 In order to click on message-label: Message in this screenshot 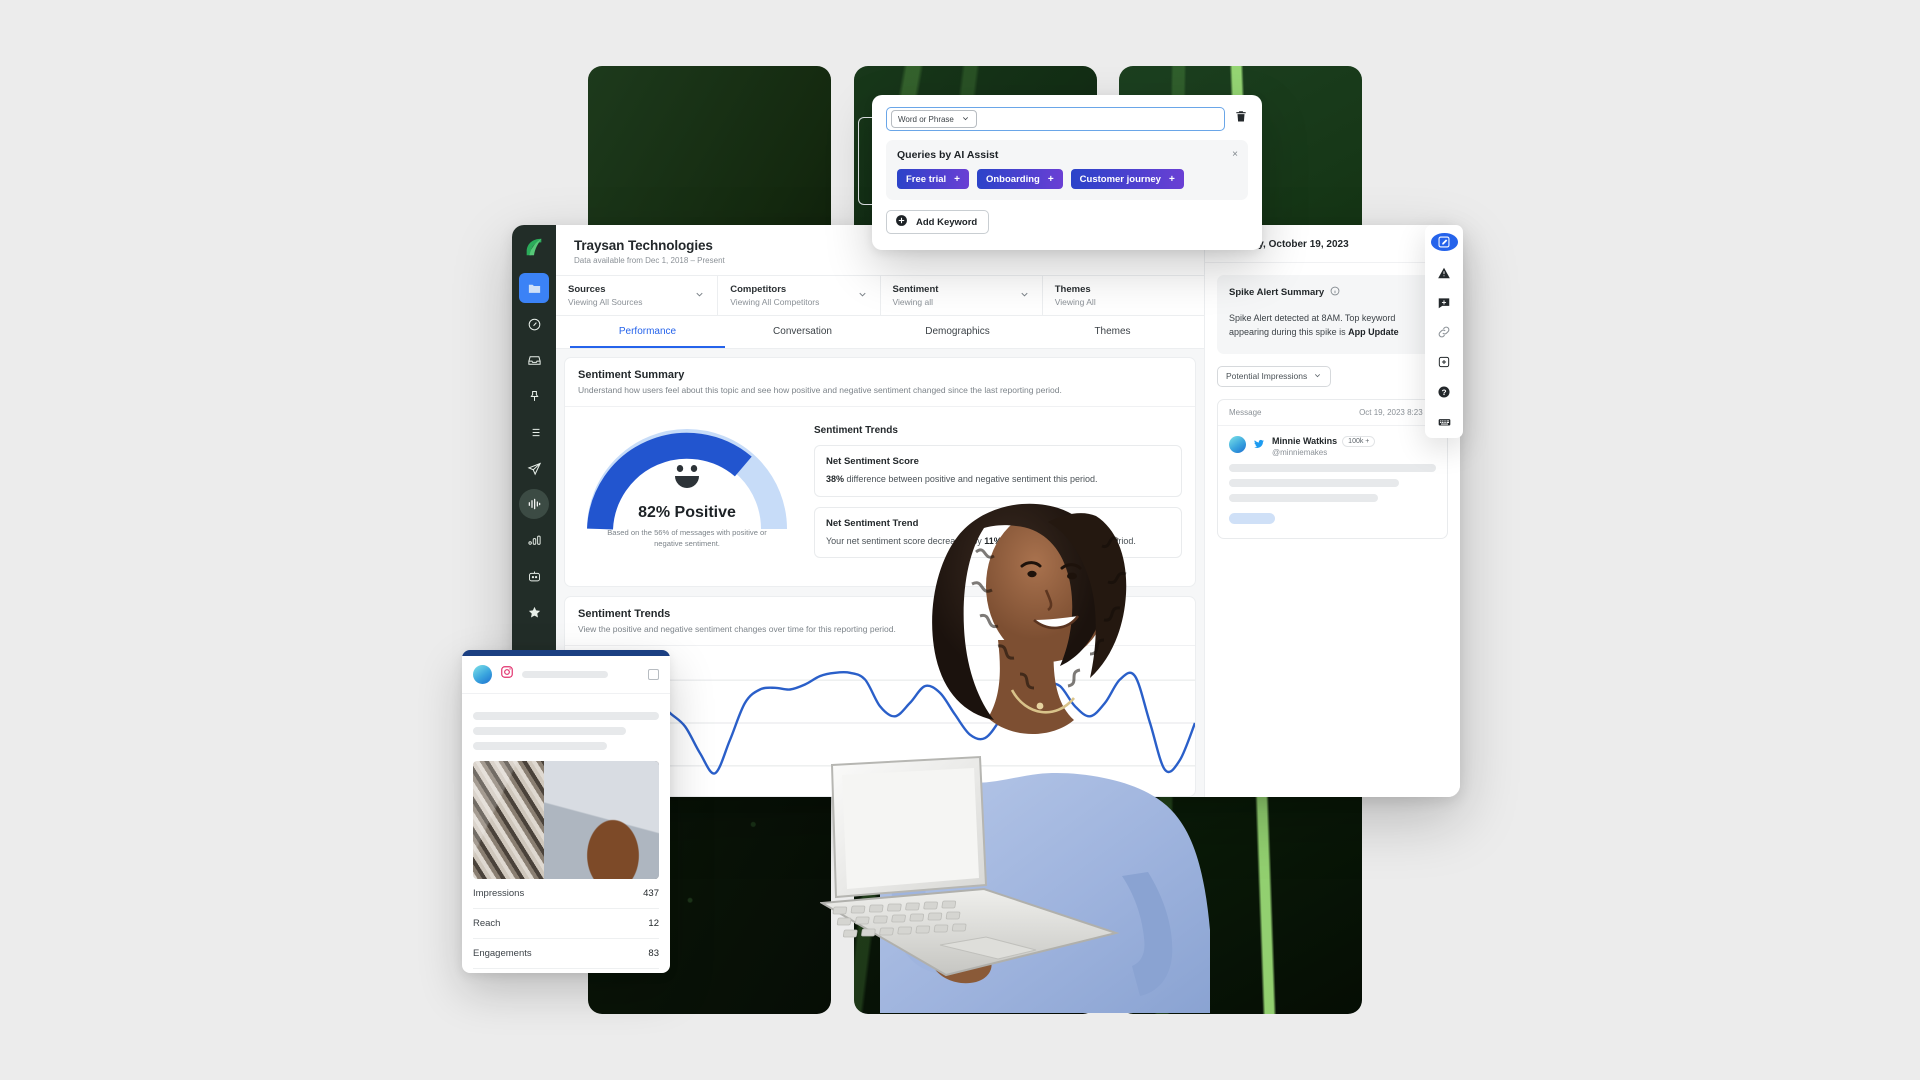, I will do `click(1245, 412)`.